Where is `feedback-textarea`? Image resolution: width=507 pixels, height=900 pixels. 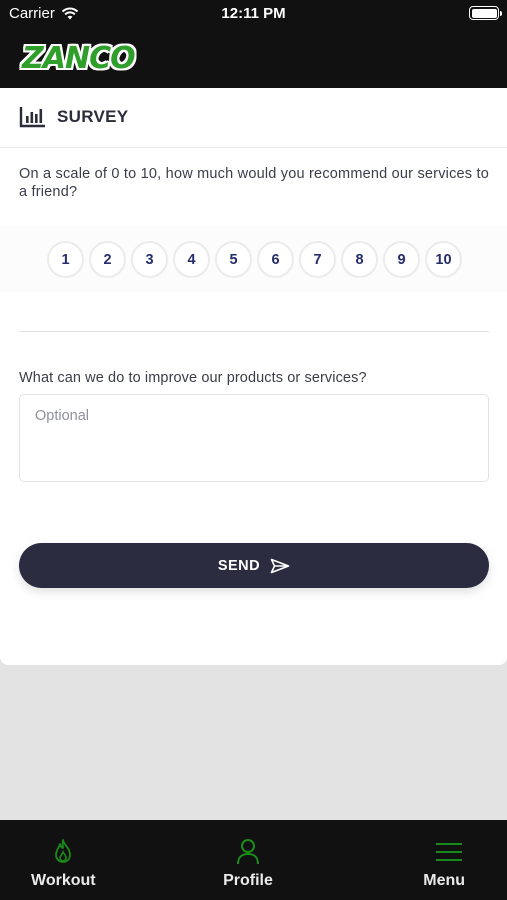 feedback-textarea is located at coordinates (254, 438).